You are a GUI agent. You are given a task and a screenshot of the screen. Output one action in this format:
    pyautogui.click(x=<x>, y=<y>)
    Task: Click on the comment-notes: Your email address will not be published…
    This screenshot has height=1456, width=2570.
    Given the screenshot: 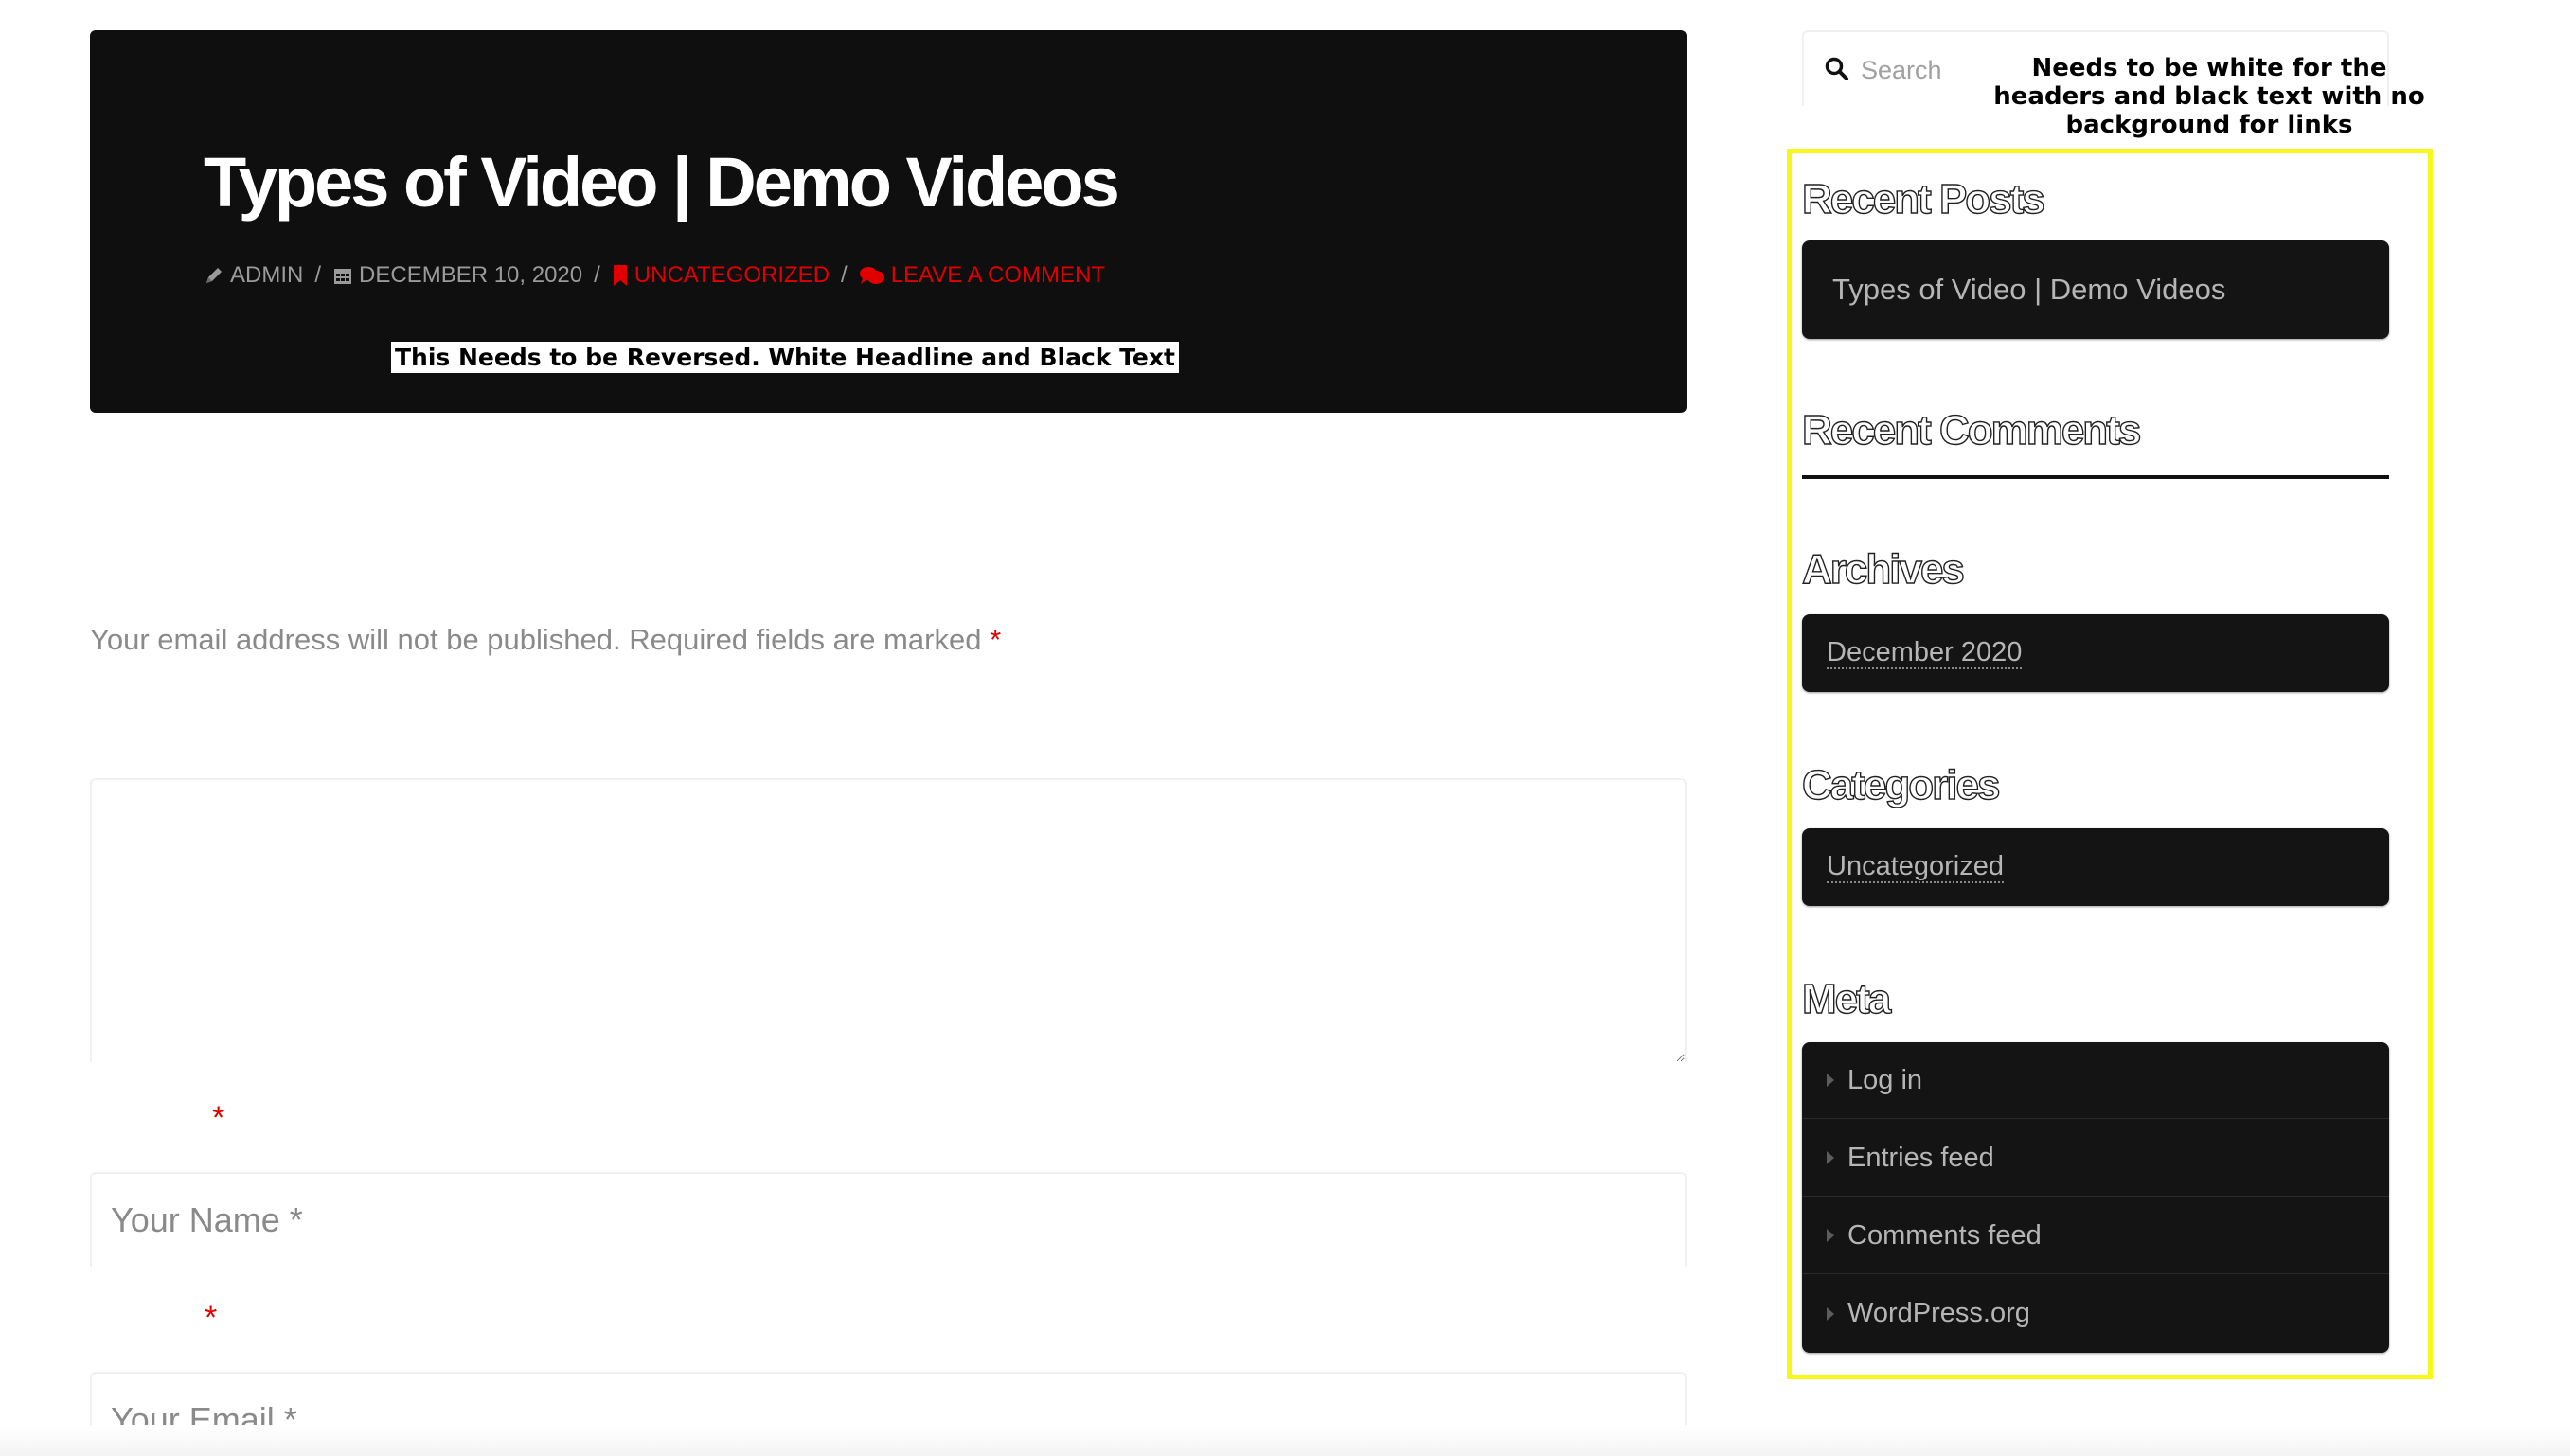 What is the action you would take?
    pyautogui.click(x=545, y=640)
    